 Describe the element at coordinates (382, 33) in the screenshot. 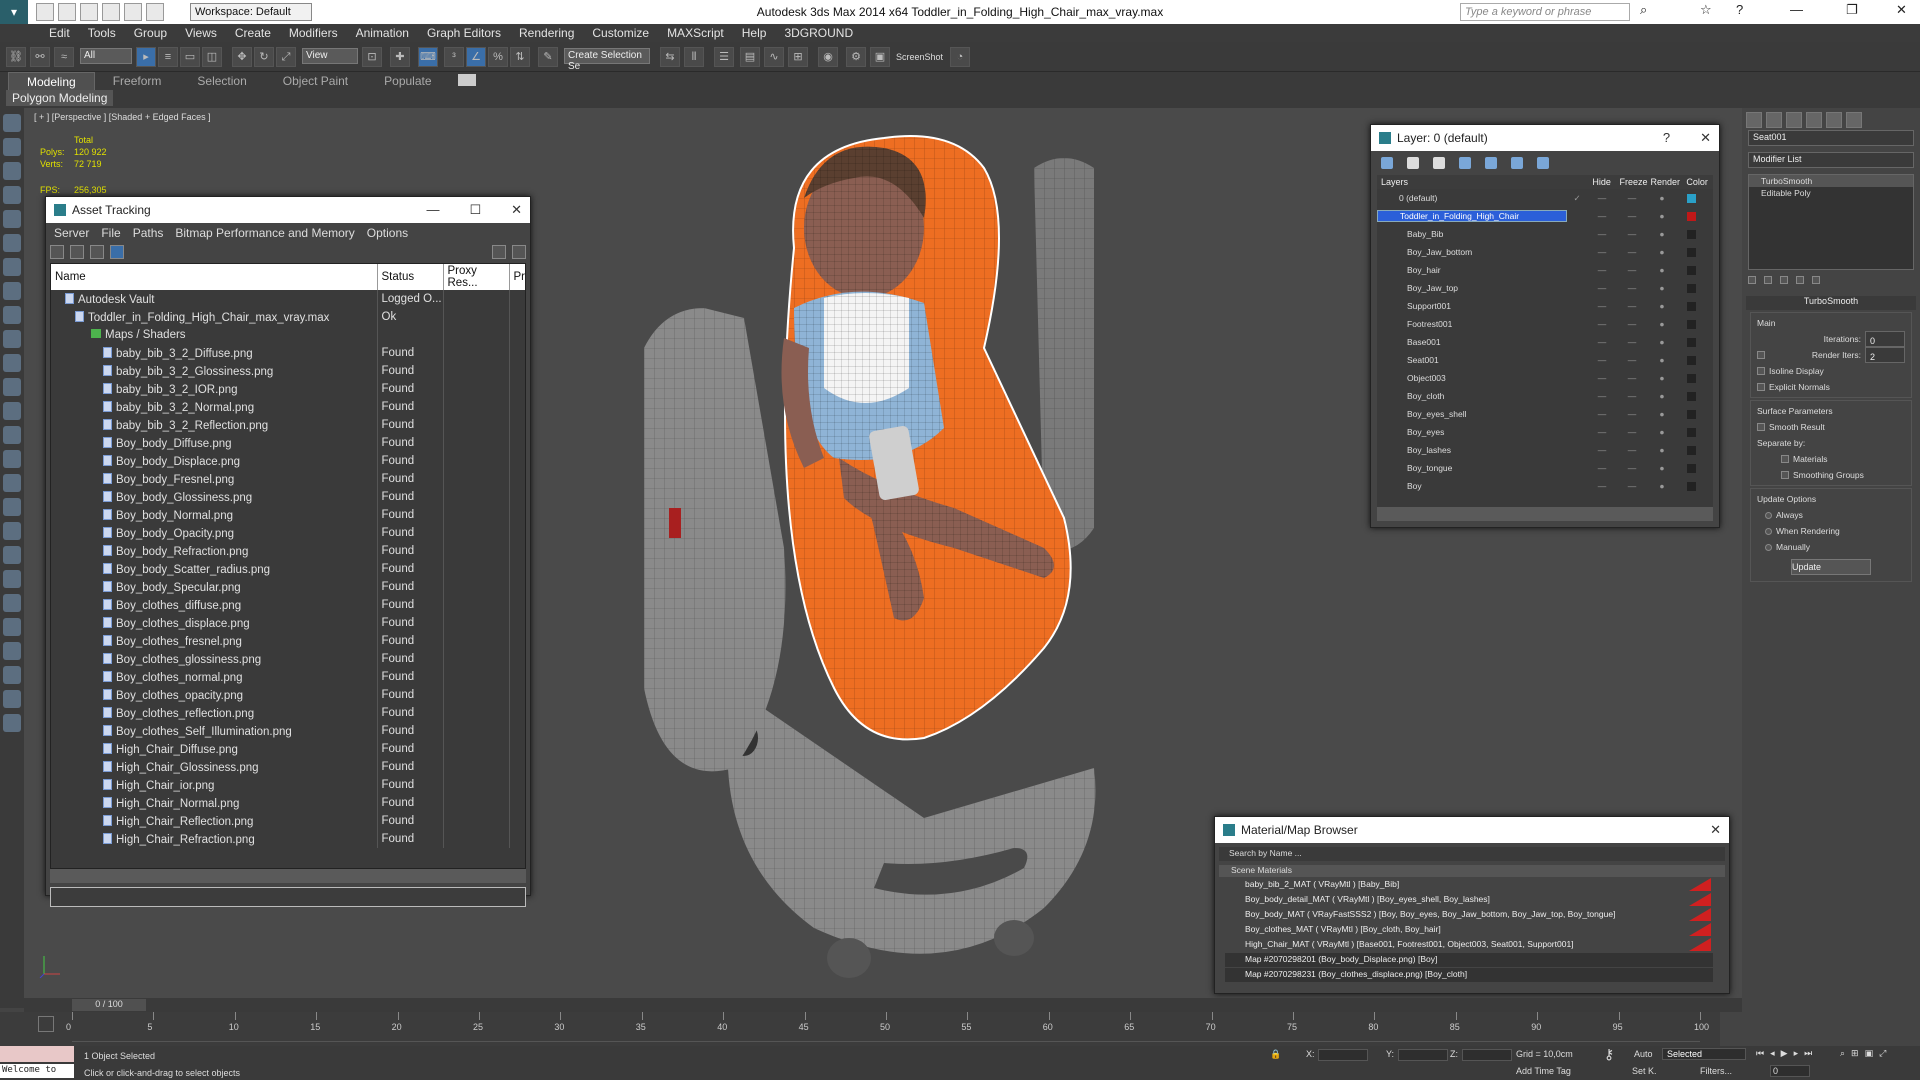

I see `menu-animation: Animation` at that location.